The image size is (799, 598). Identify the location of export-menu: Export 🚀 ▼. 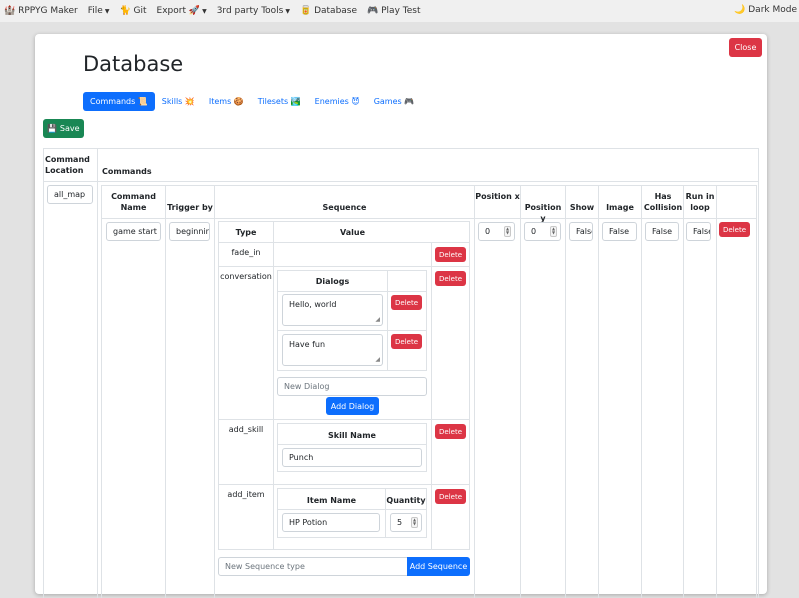
(182, 11).